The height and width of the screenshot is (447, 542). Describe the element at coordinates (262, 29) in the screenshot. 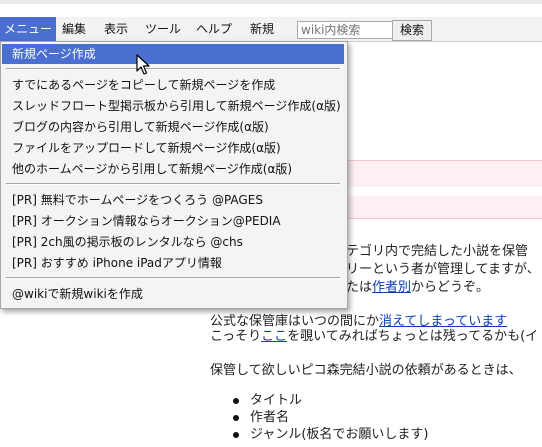

I see `menu-new: 新規` at that location.